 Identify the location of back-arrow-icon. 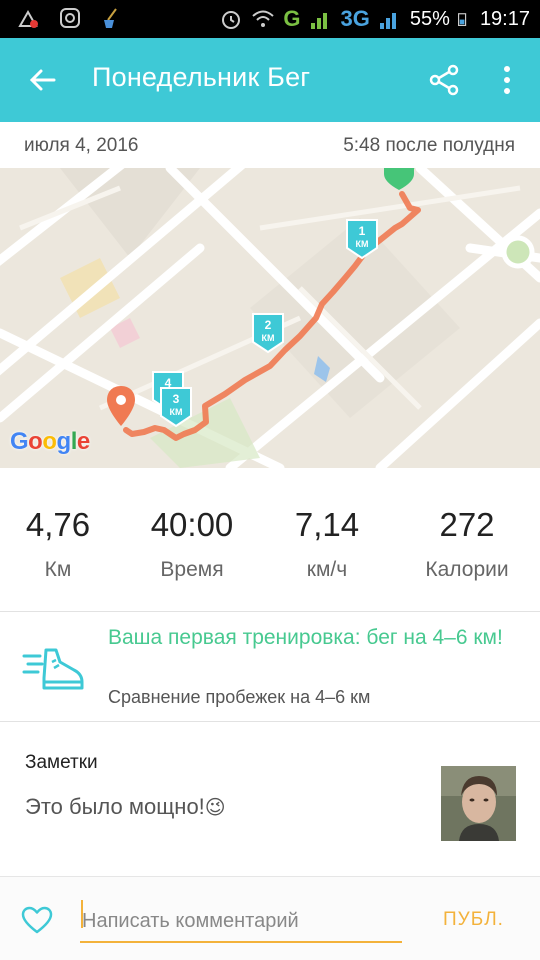
(42, 80).